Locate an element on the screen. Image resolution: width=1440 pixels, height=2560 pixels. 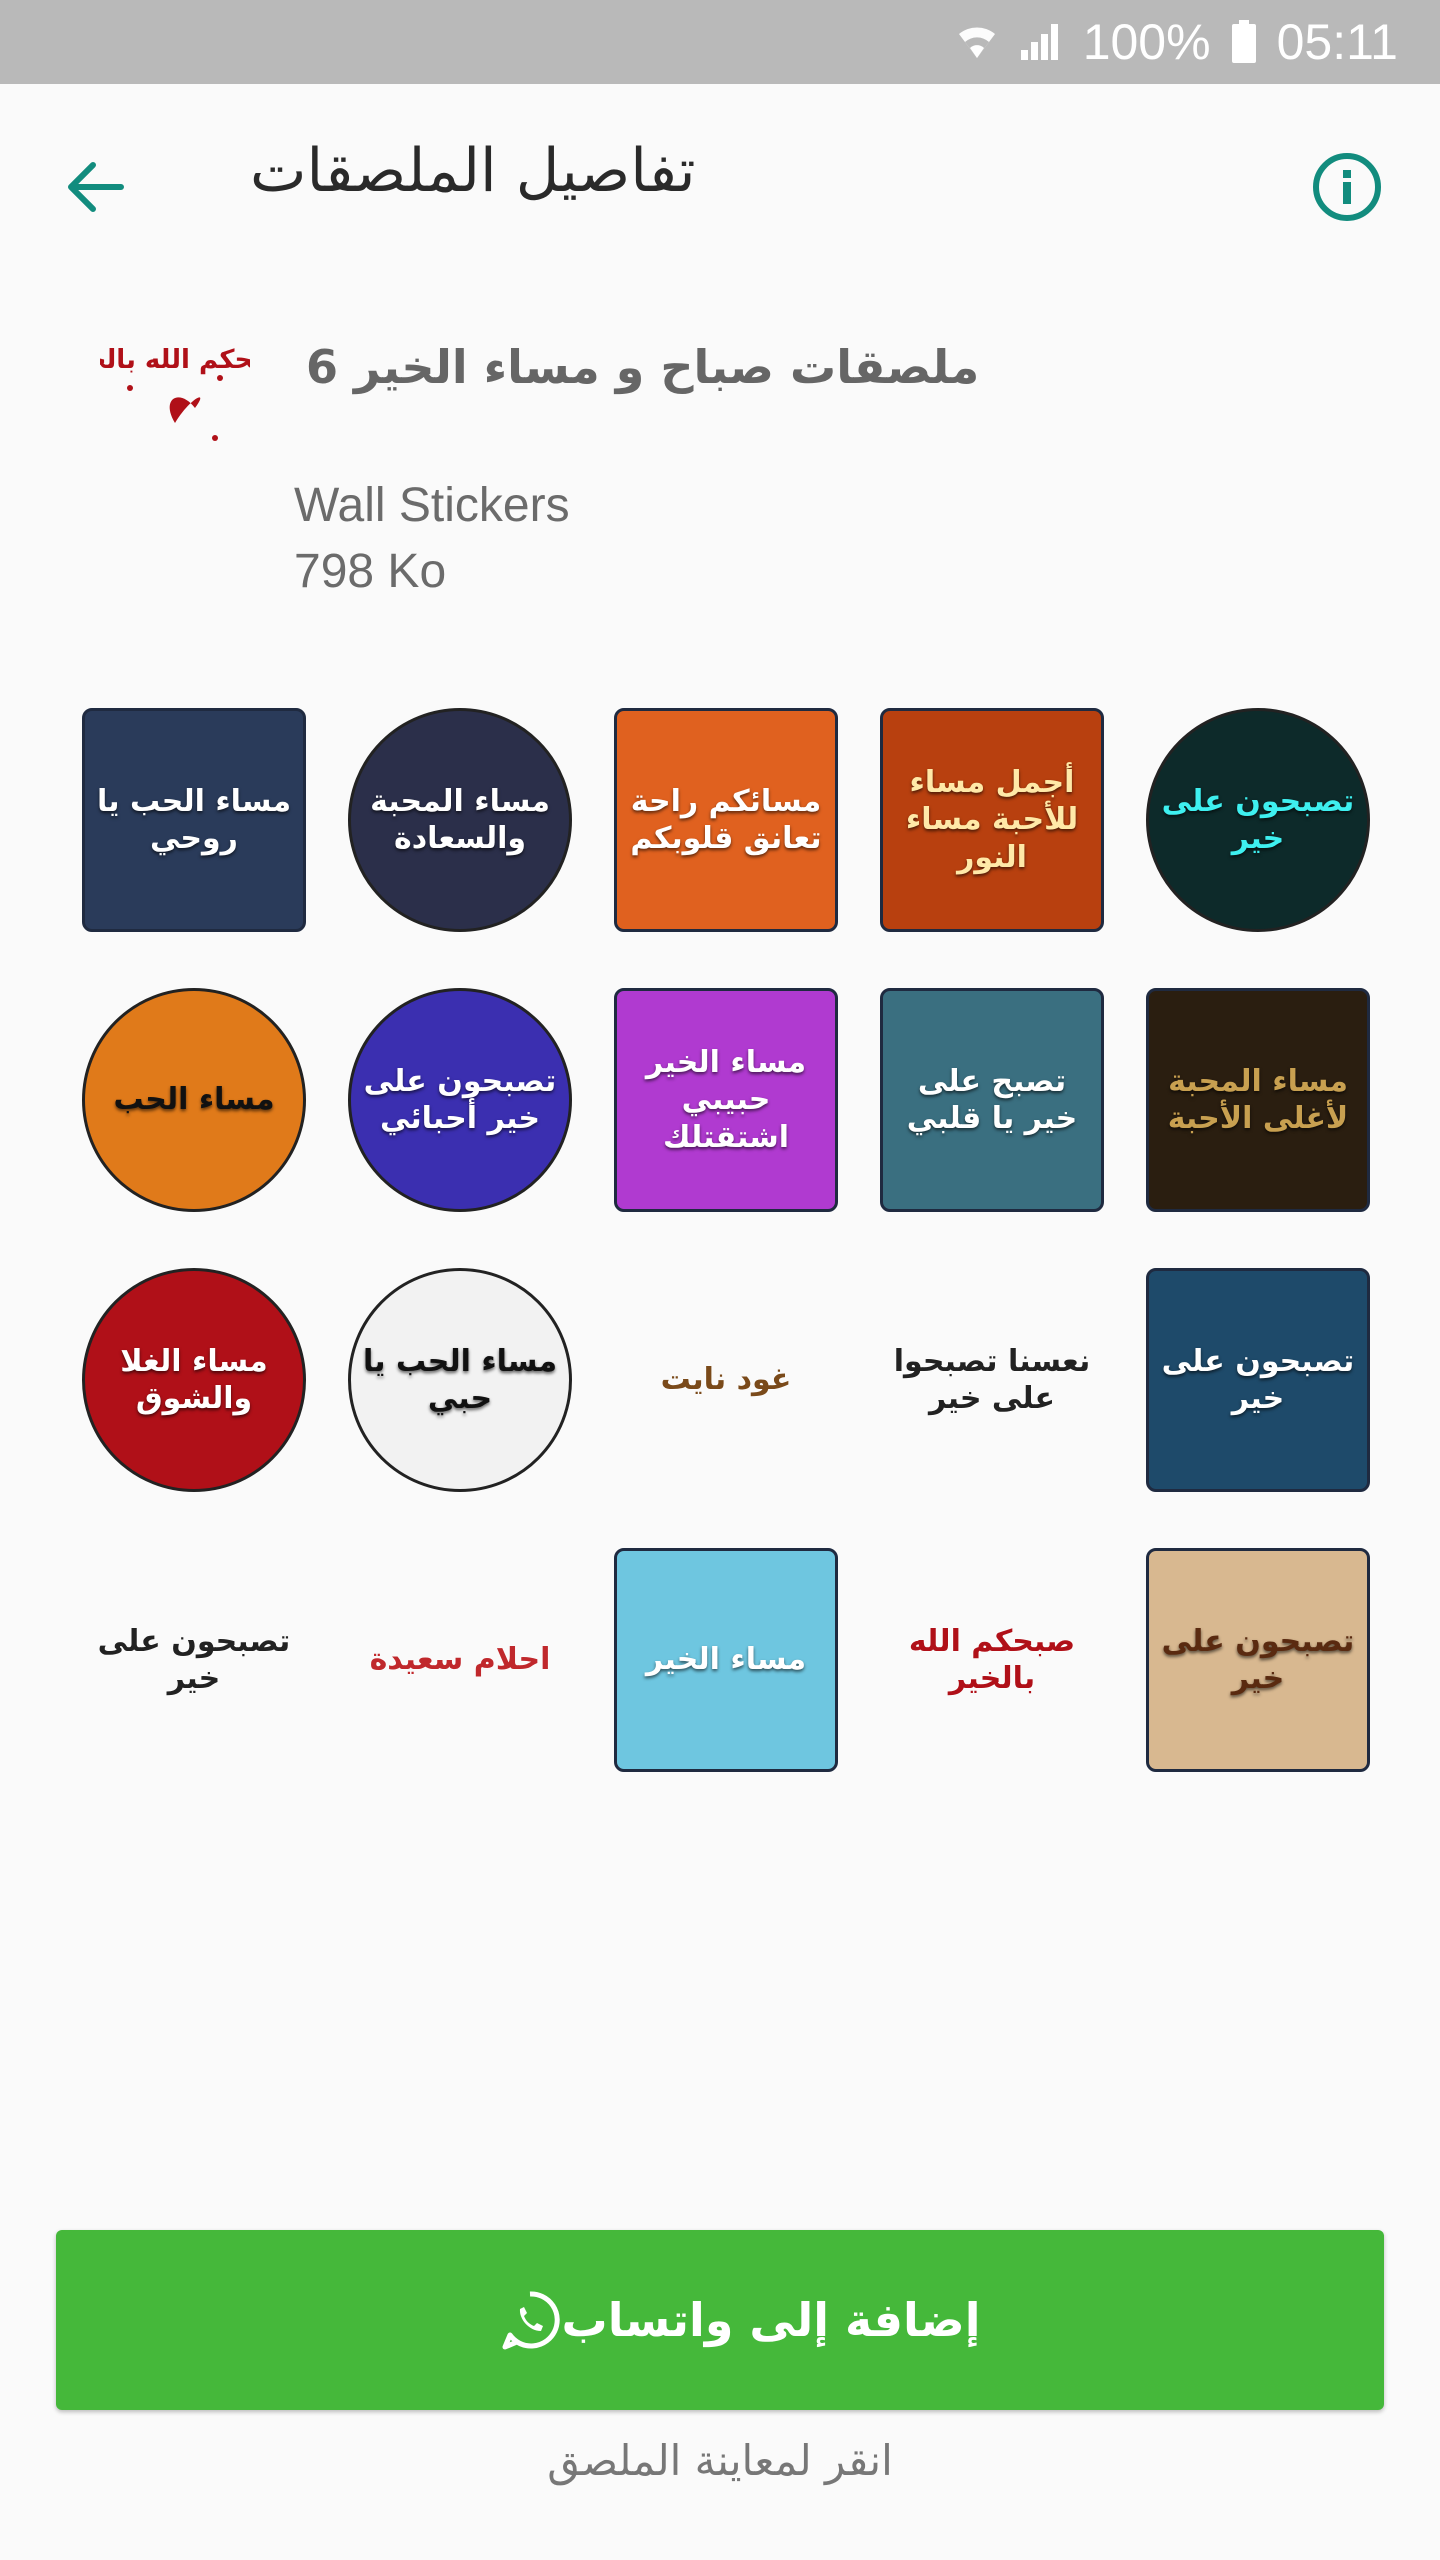
info-button is located at coordinates (1347, 187).